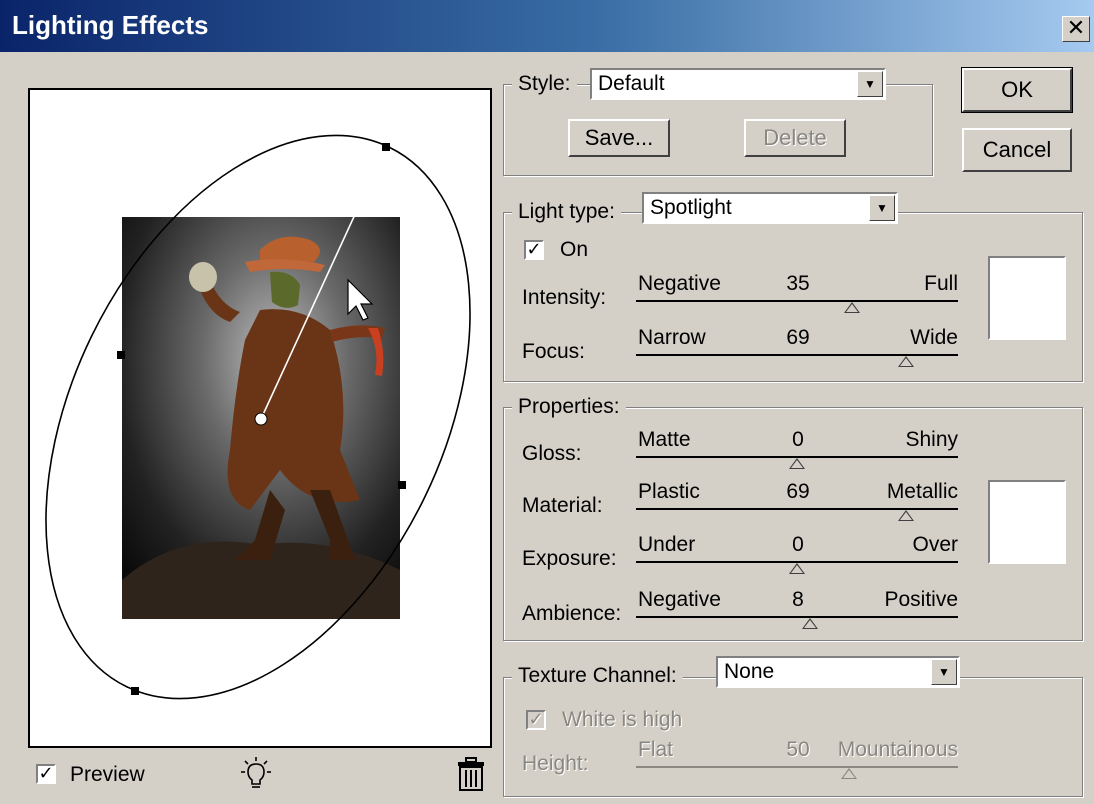 This screenshot has width=1094, height=804. I want to click on gloss-max-label: Shiny, so click(931, 439).